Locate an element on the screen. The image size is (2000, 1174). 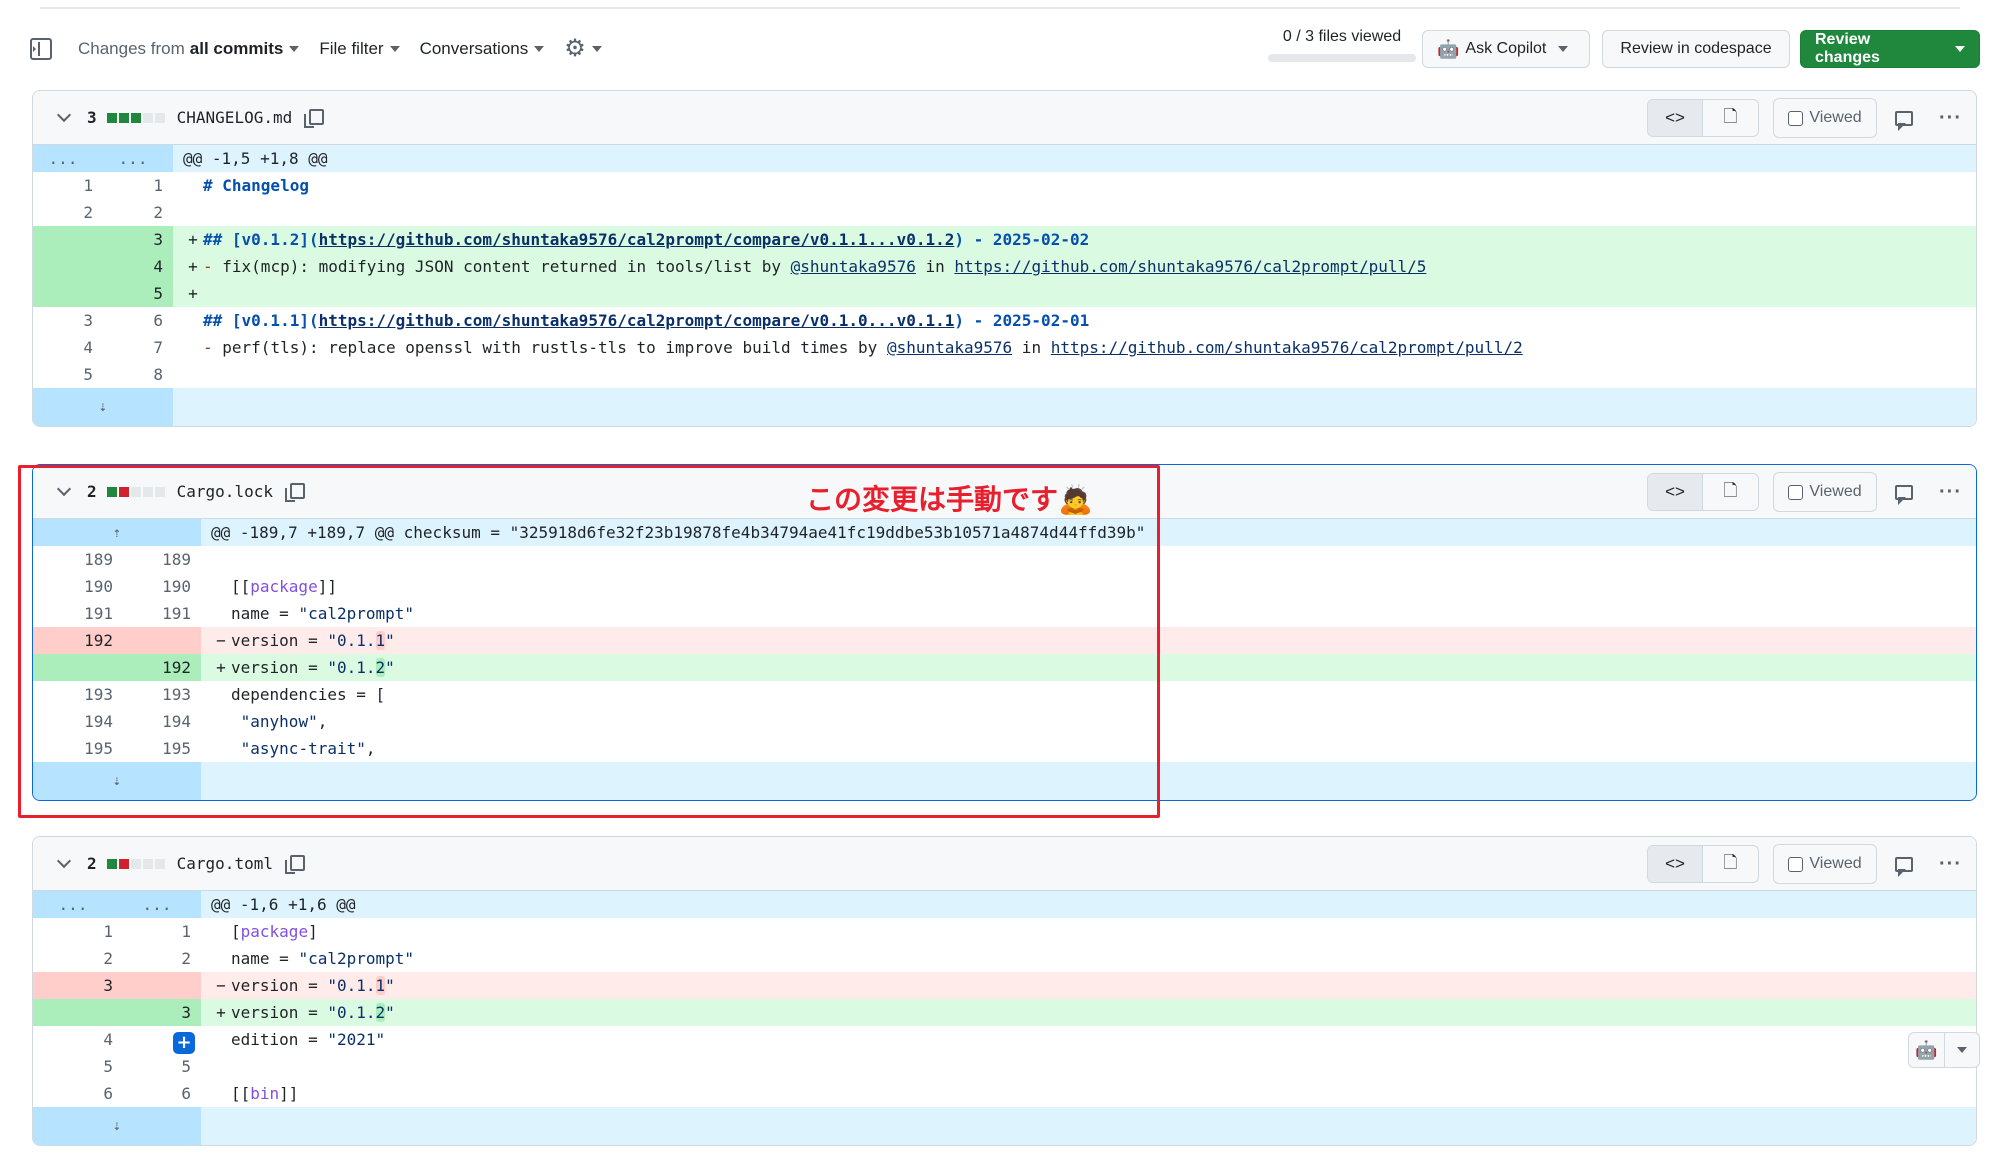
file-name: Cargo.lock is located at coordinates (225, 491).